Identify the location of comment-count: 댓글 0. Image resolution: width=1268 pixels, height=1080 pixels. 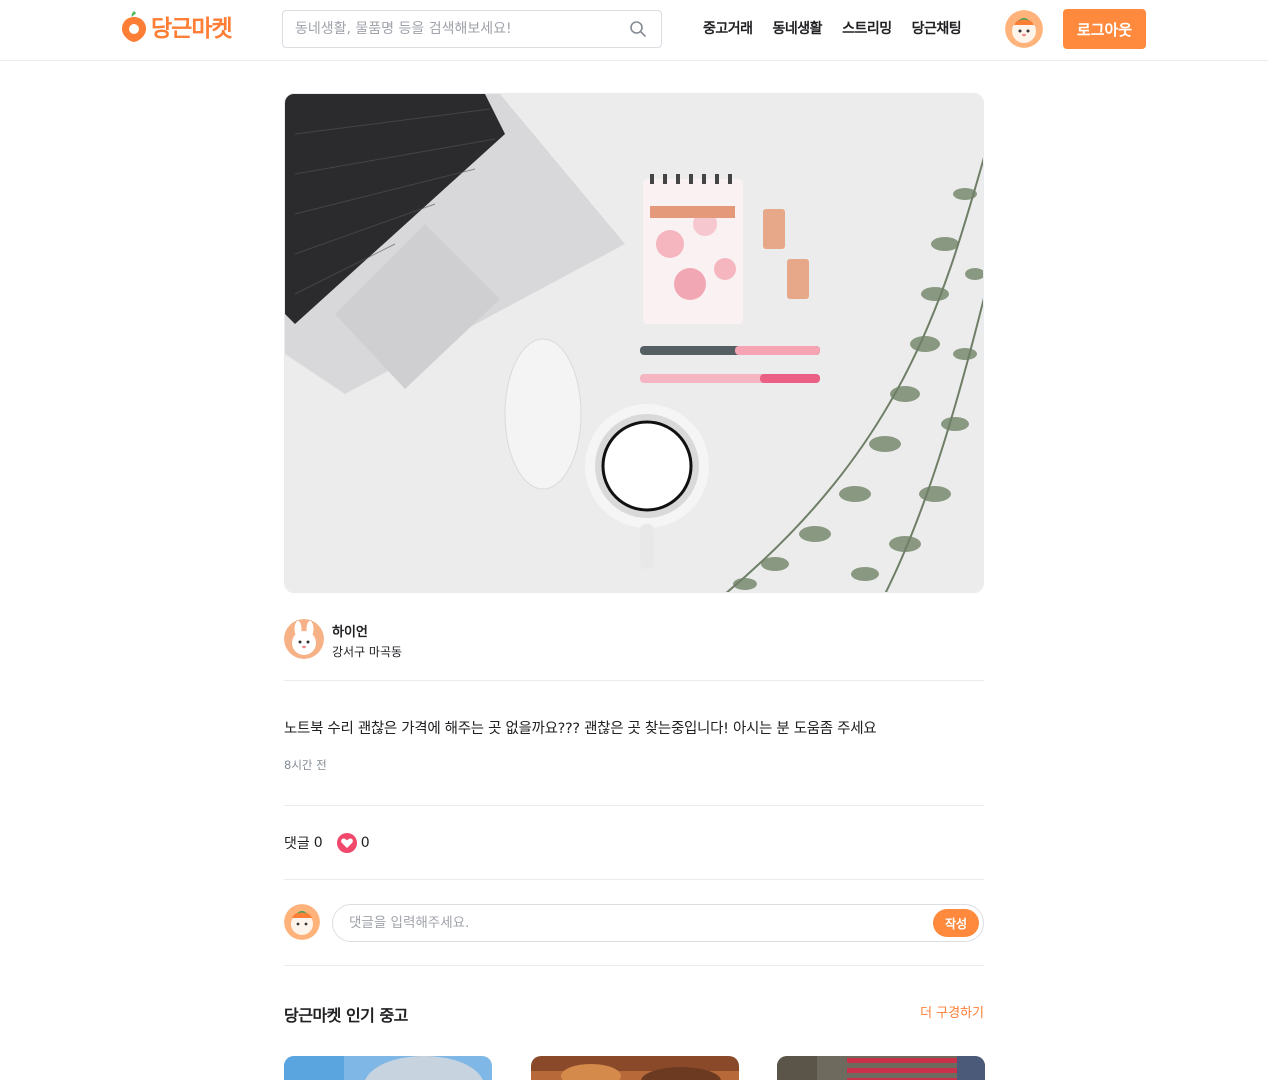
(303, 843).